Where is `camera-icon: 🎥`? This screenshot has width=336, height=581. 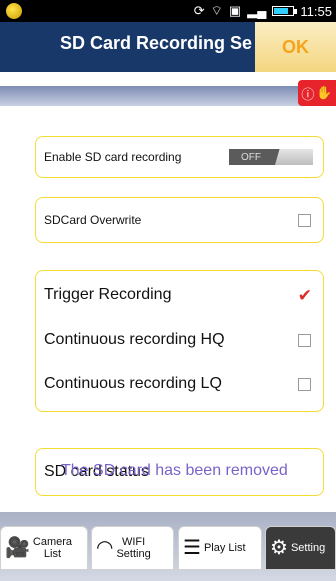
camera-icon: 🎥 is located at coordinates (17, 548).